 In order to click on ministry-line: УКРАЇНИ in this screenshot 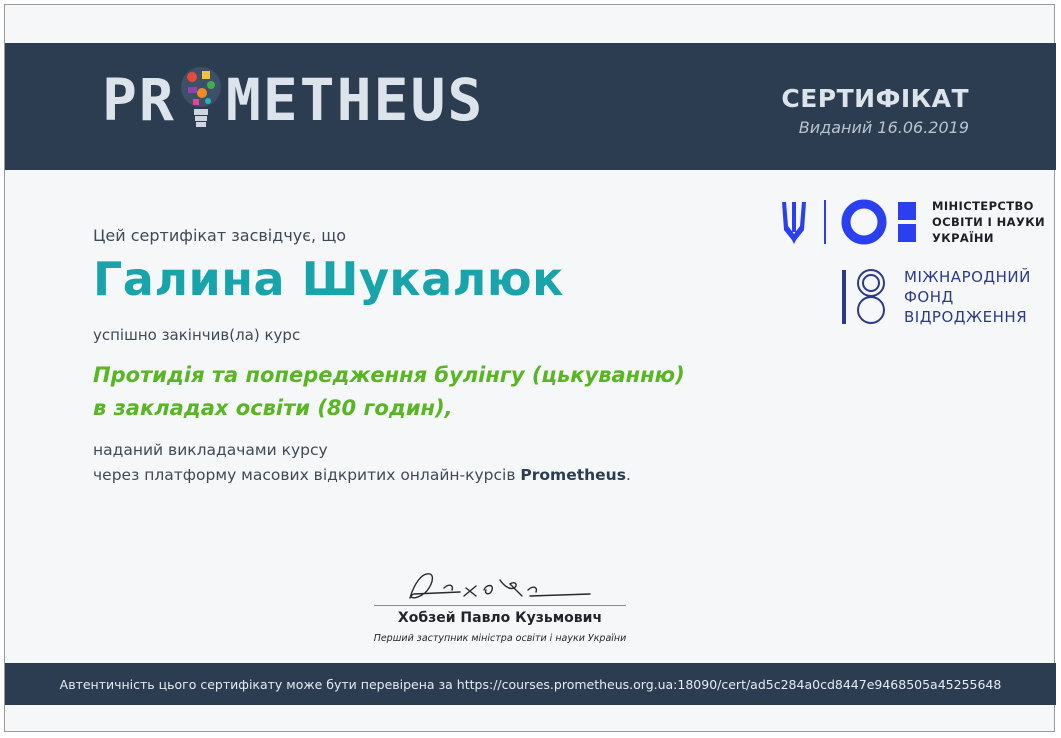, I will do `click(963, 238)`.